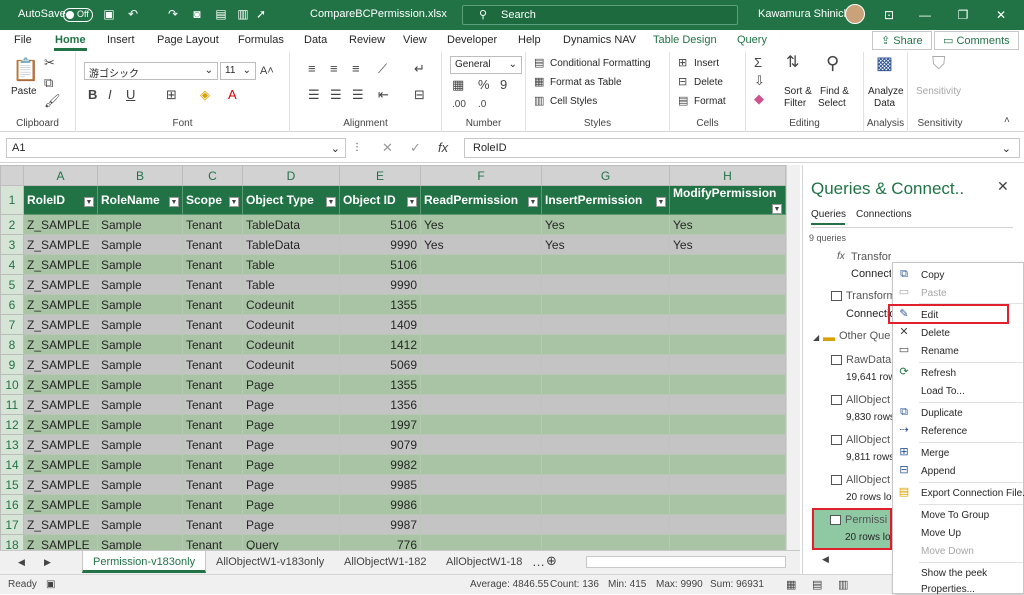 The height and width of the screenshot is (595, 1024). What do you see at coordinates (367, 40) in the screenshot?
I see `tab-review: Review` at bounding box center [367, 40].